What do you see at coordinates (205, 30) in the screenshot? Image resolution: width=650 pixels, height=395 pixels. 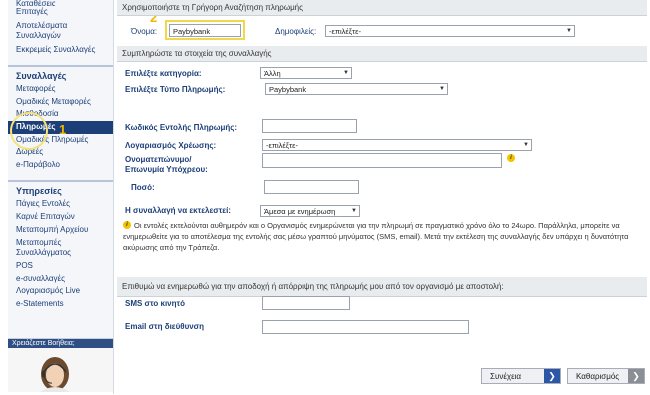 I see `quick-name-input: Paybybank` at bounding box center [205, 30].